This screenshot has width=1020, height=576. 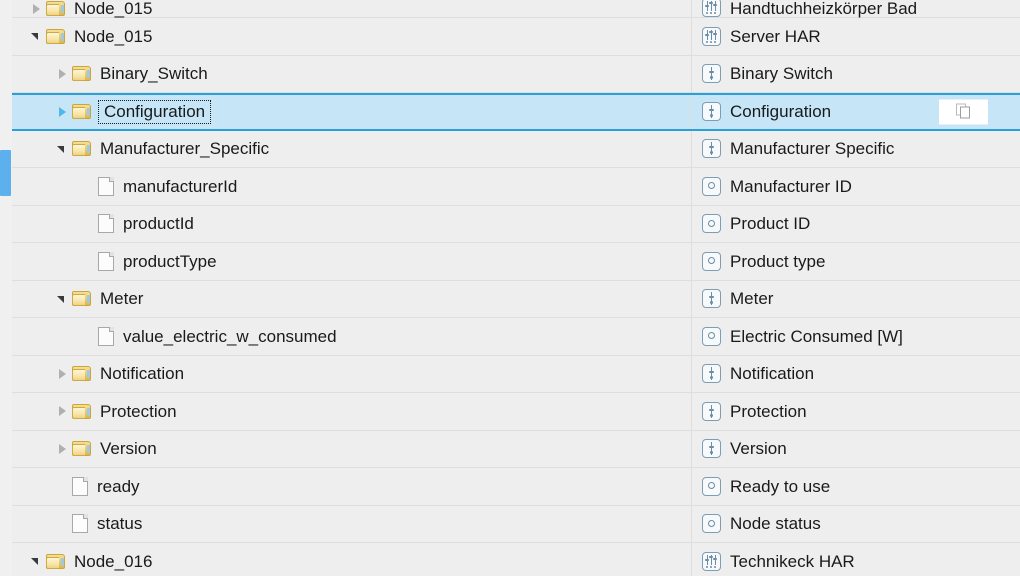 I want to click on channel-label: Server HAR, so click(x=775, y=36).